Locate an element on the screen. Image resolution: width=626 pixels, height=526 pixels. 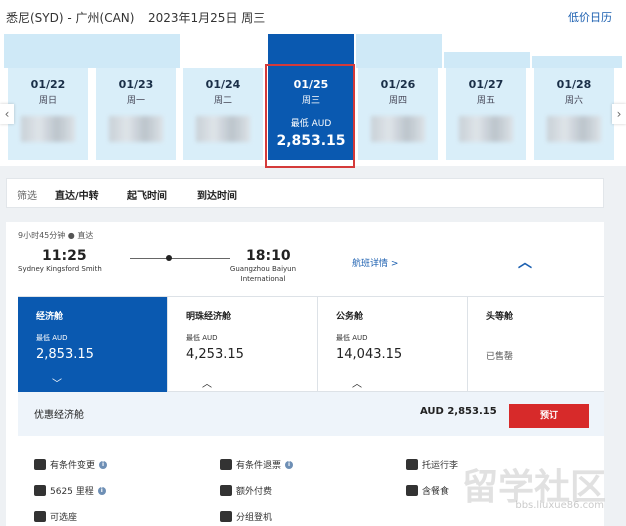
cabin-price: 2,853.15 is located at coordinates (65, 354).